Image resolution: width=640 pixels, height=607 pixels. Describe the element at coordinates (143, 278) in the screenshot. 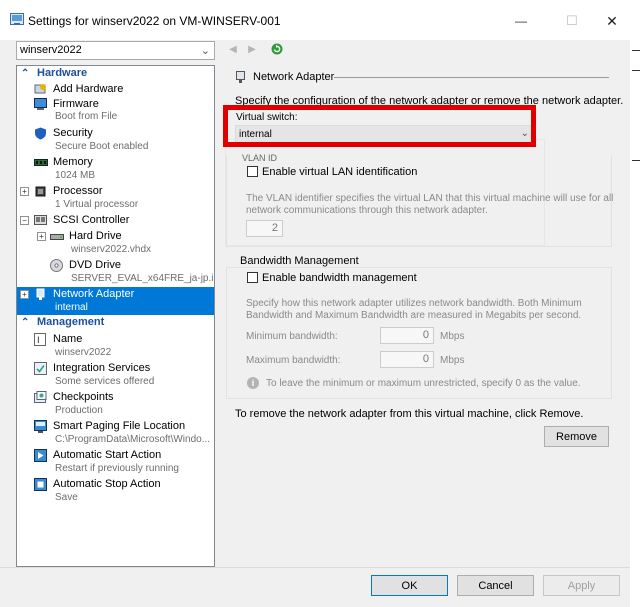

I see `tree-item-detail: SERVER_EVAL_x64FRE_ja-jp.iso` at that location.